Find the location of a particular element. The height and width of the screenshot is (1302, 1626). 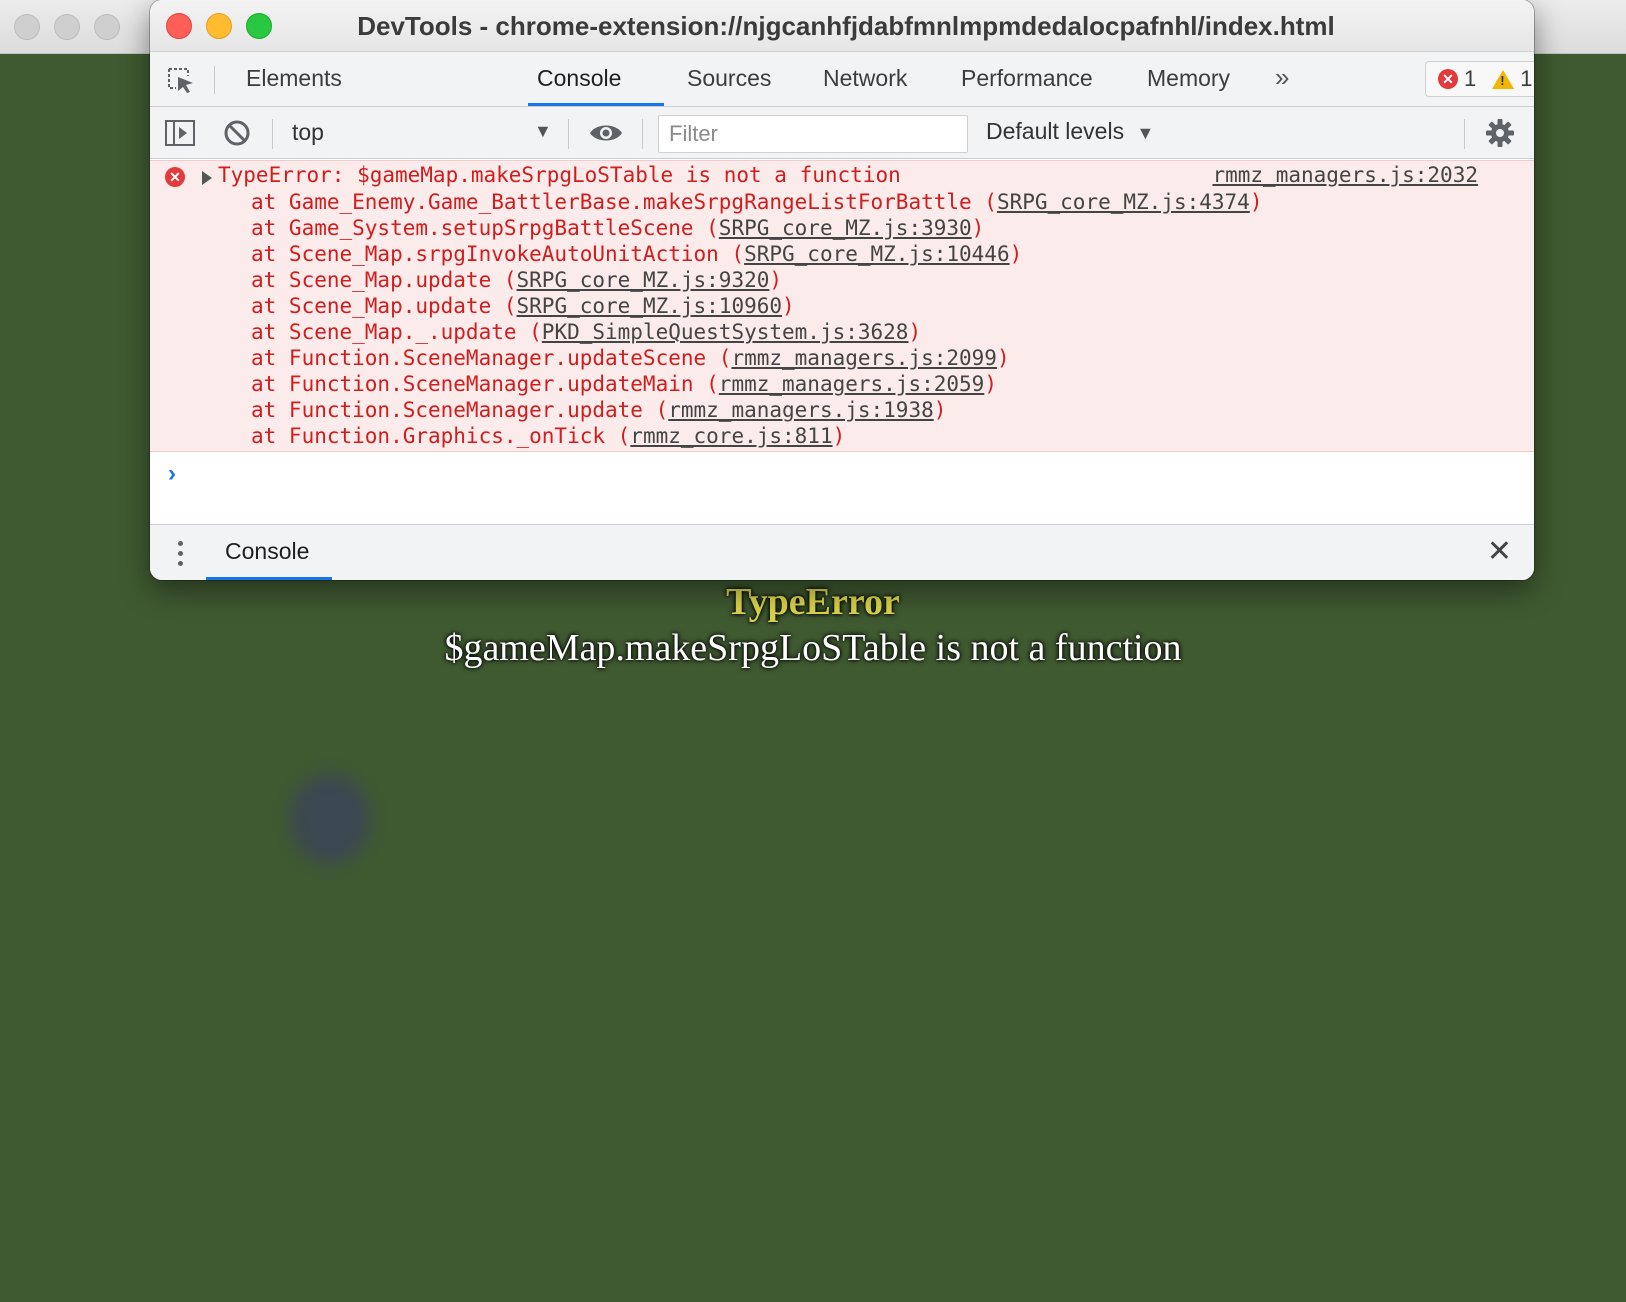

expand-caret-icon is located at coordinates (207, 178).